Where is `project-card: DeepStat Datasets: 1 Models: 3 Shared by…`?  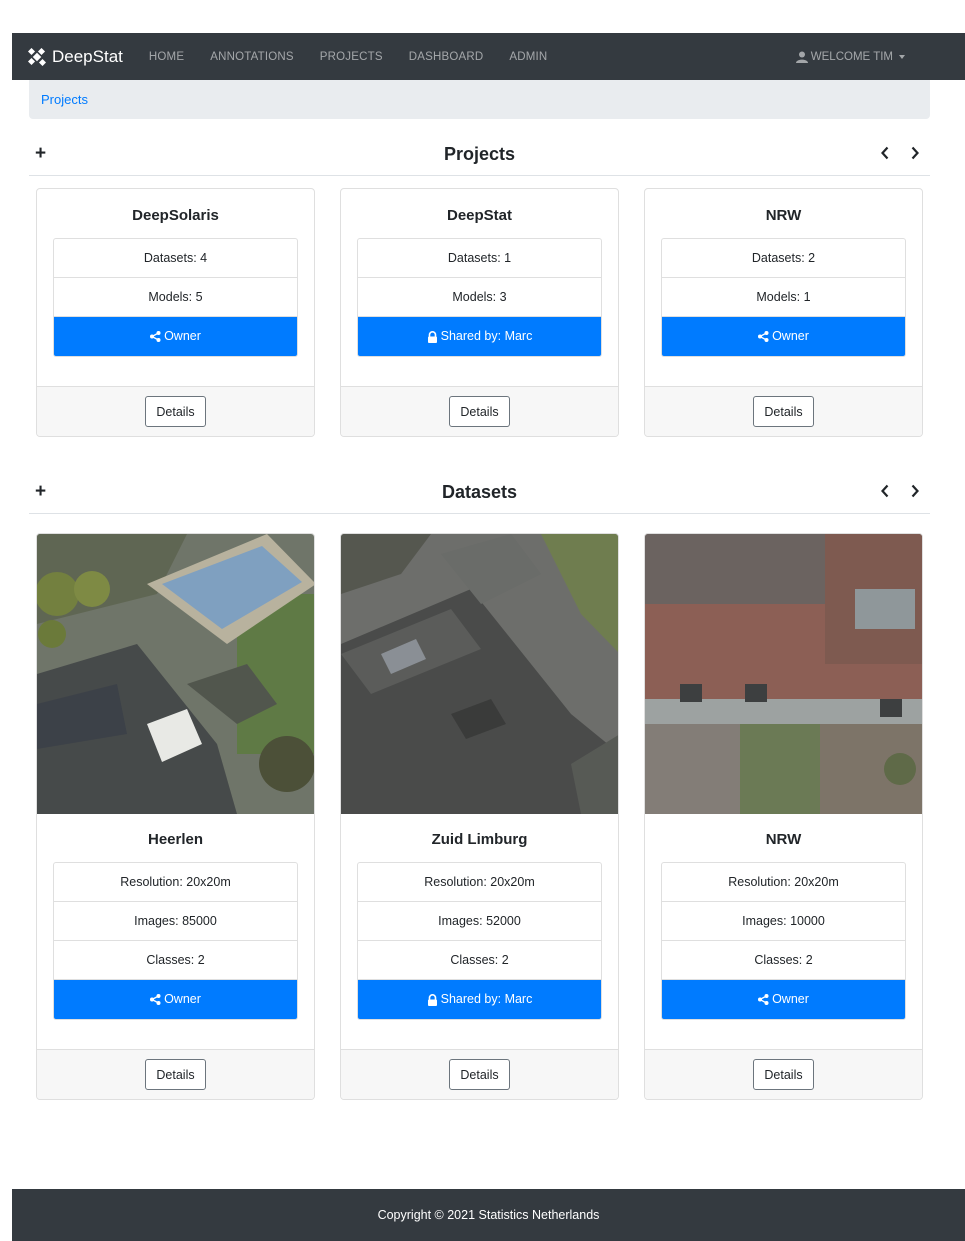 project-card: DeepStat Datasets: 1 Models: 3 Shared by… is located at coordinates (479, 312).